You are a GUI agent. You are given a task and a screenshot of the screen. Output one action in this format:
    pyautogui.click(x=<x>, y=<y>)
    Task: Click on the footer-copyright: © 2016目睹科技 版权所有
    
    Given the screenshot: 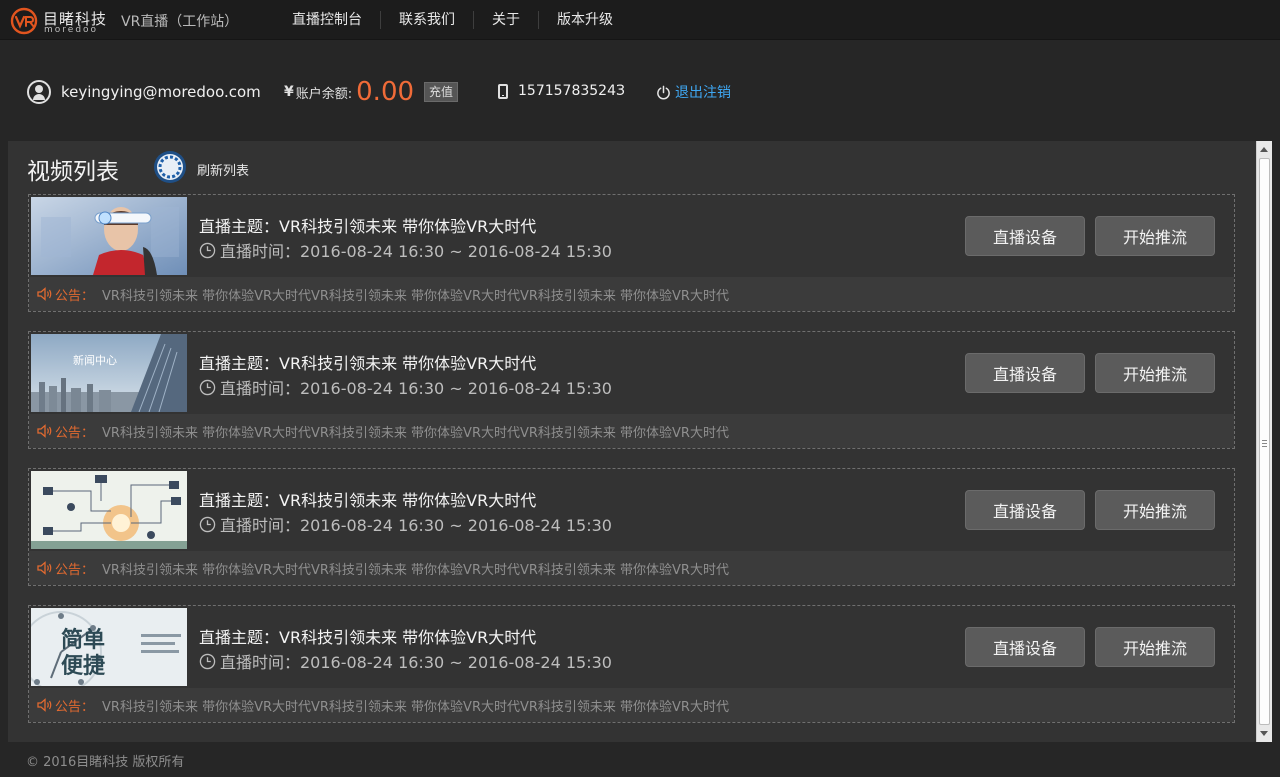 What is the action you would take?
    pyautogui.click(x=105, y=762)
    